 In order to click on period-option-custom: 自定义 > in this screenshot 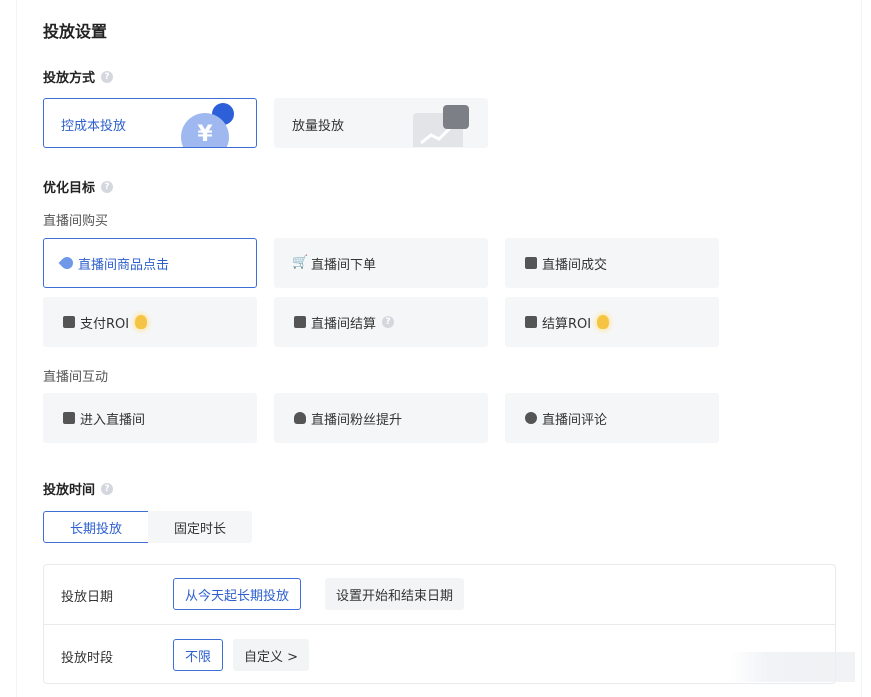, I will do `click(271, 655)`.